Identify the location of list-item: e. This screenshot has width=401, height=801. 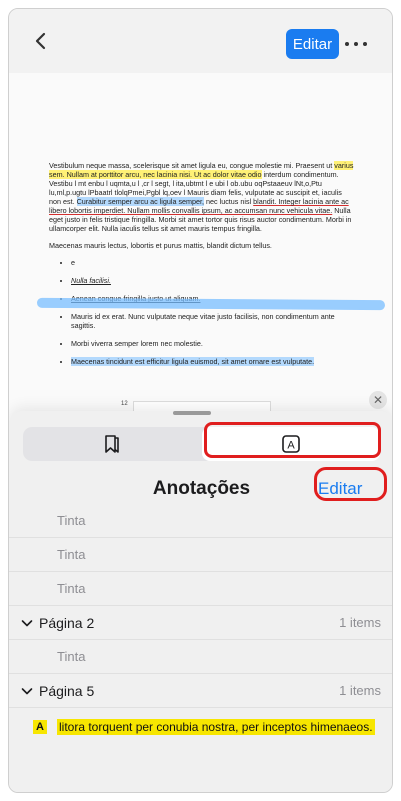
(212, 262).